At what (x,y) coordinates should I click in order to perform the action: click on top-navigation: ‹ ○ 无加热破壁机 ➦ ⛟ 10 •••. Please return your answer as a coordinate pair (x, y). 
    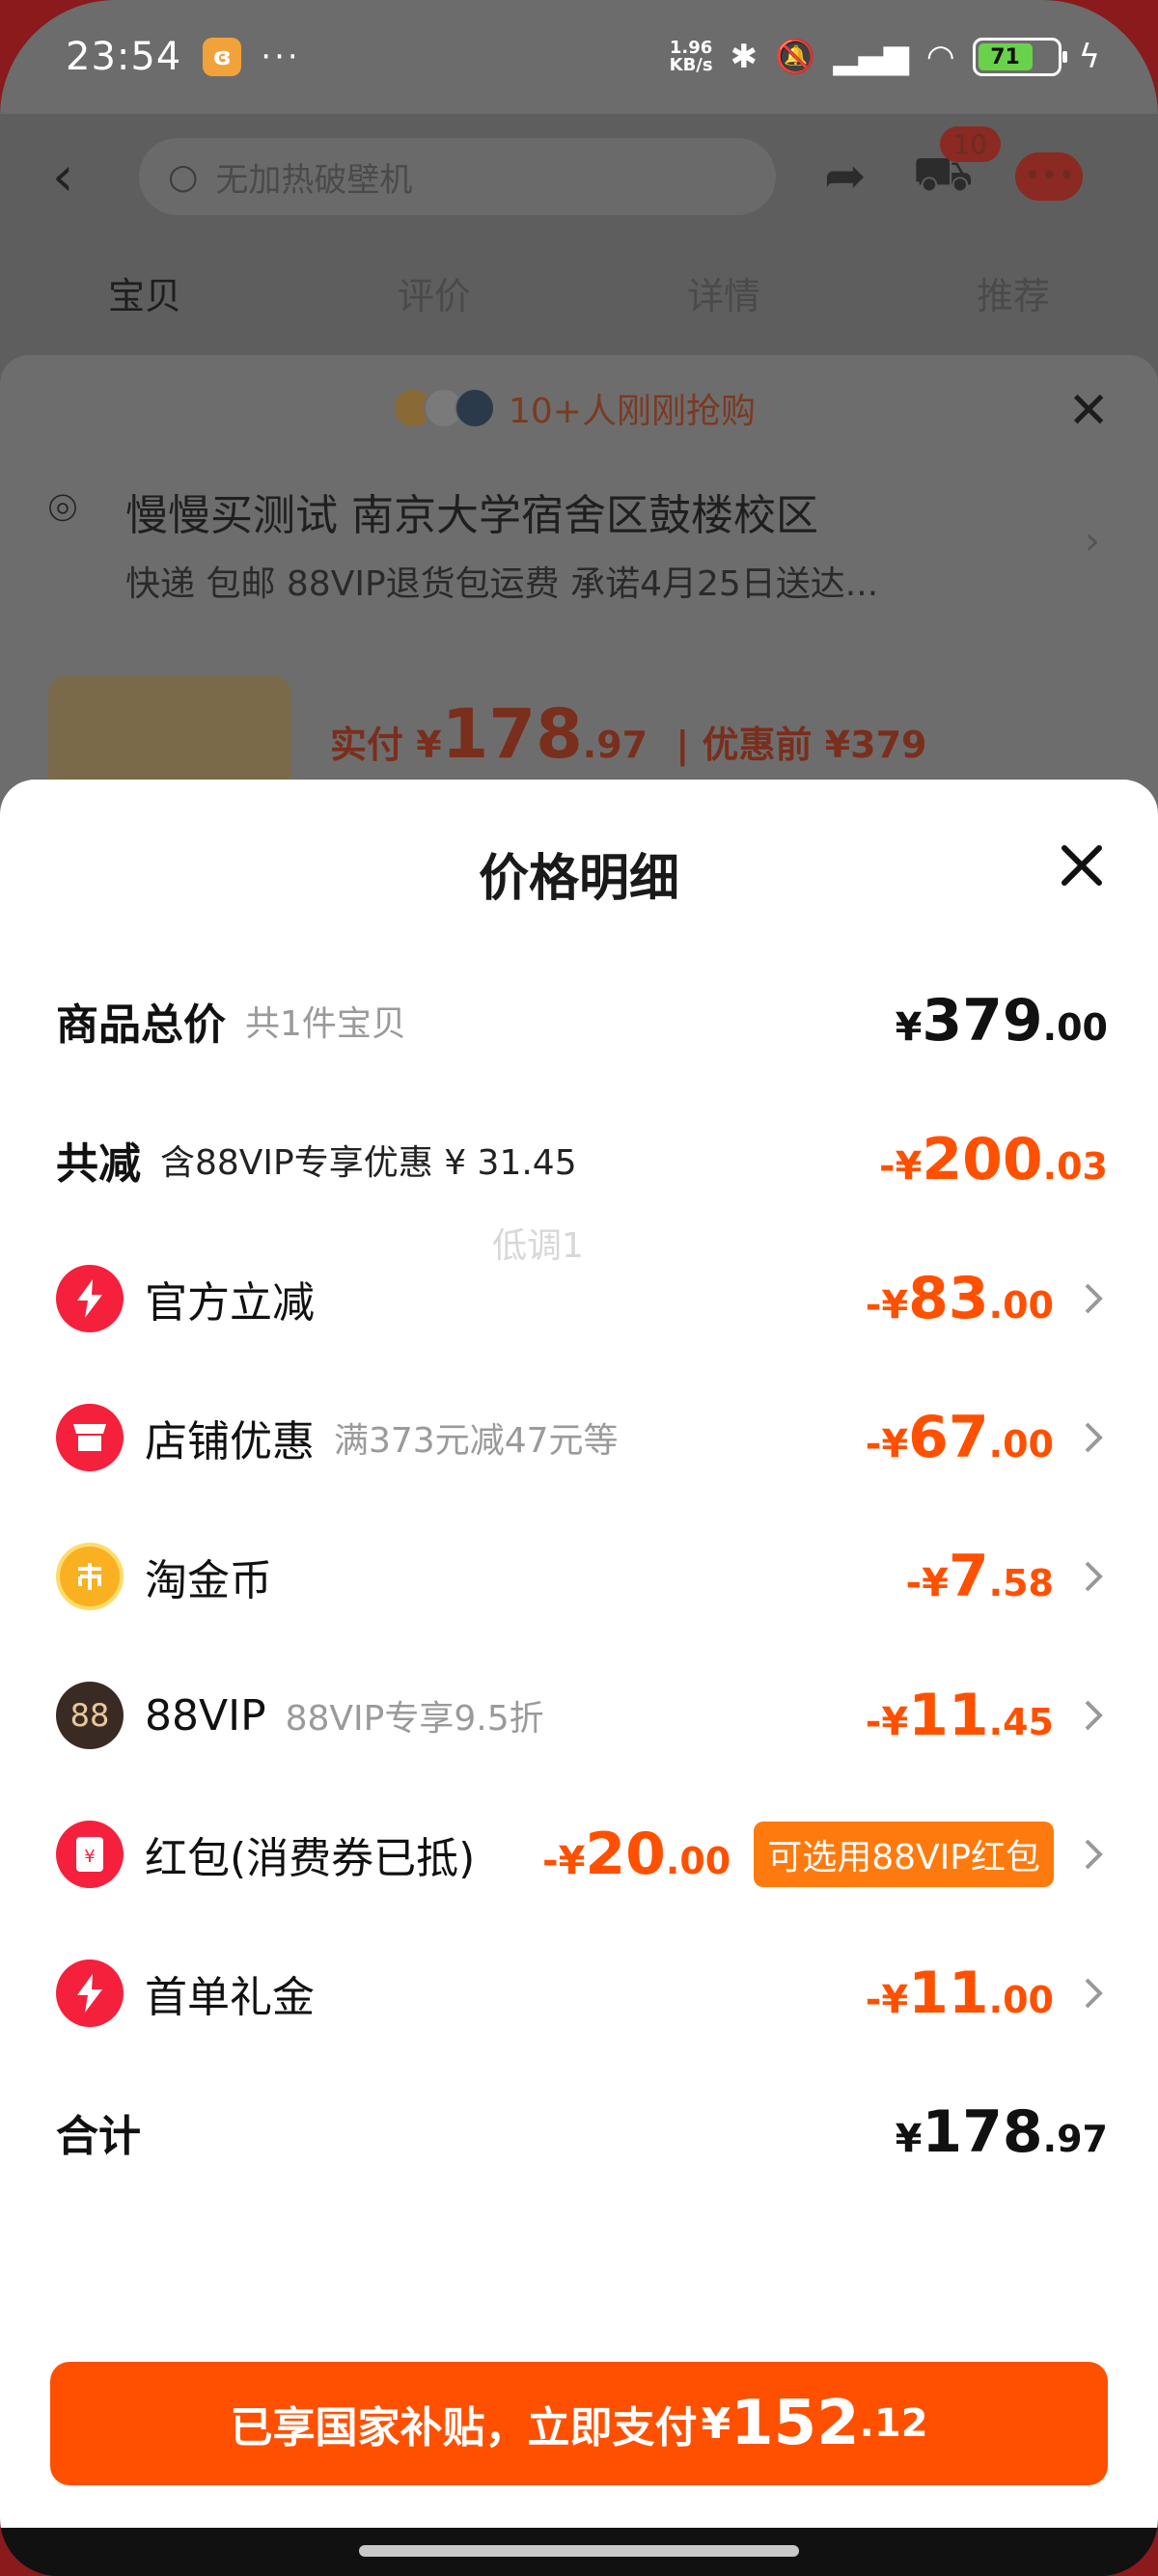
    Looking at the image, I should click on (579, 176).